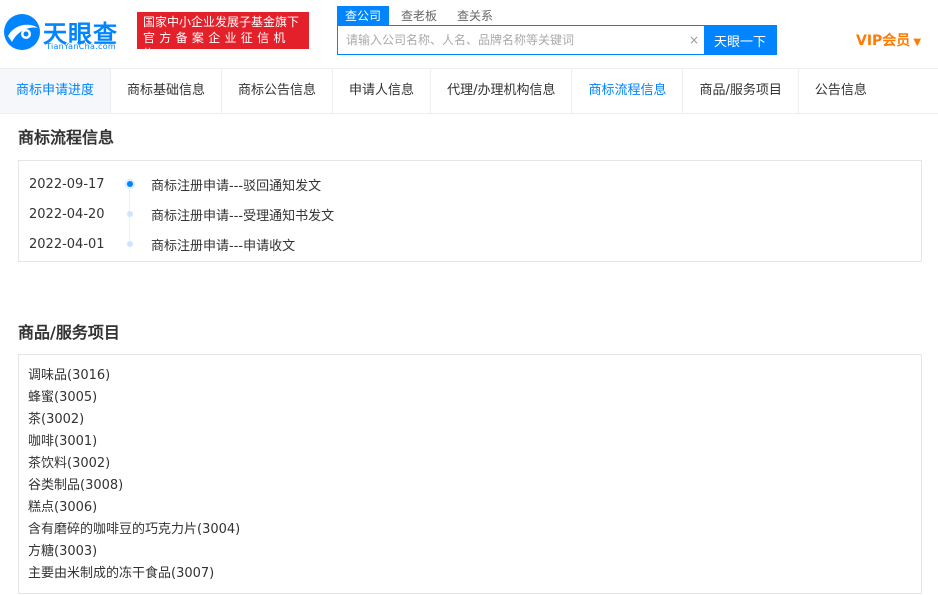 Image resolution: width=938 pixels, height=595 pixels. I want to click on tab-notice-info: 公告信息, so click(841, 91).